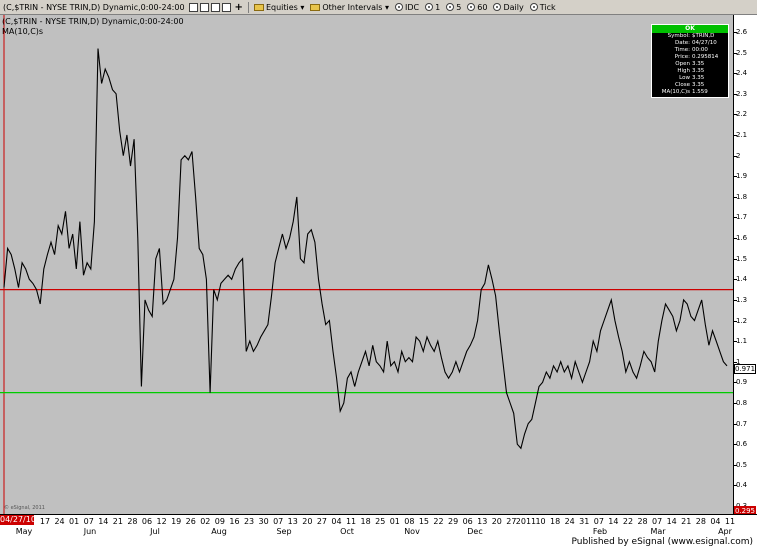 The image size is (757, 550). I want to click on interval-1: 1, so click(432, 7).